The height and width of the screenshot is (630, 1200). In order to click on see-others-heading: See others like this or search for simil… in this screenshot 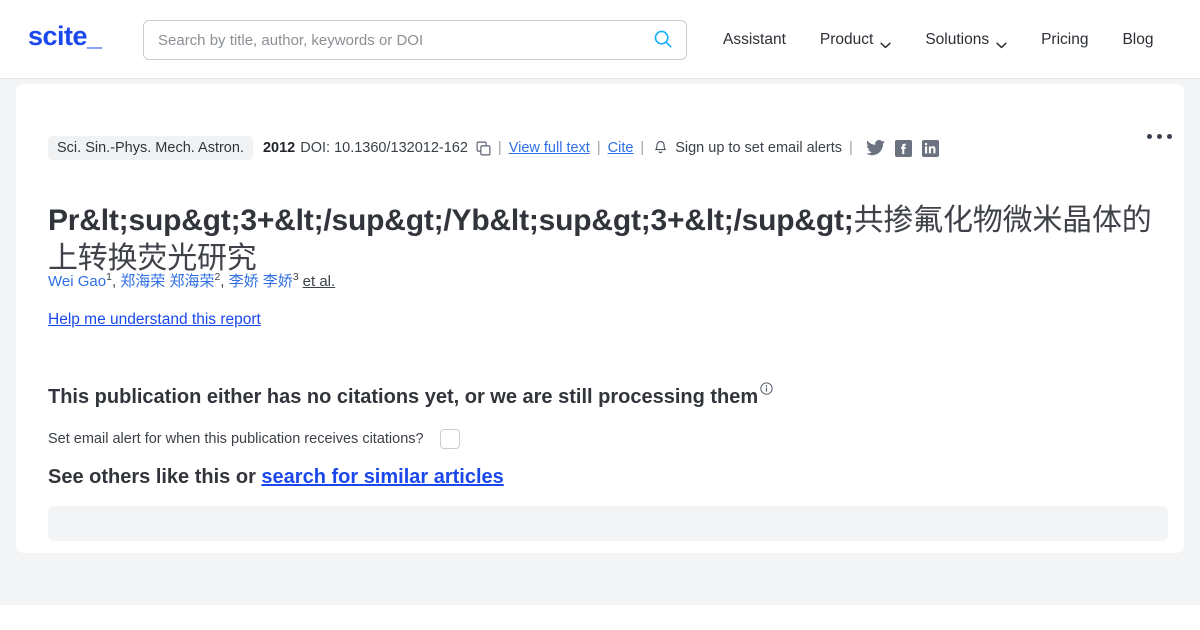, I will do `click(276, 477)`.